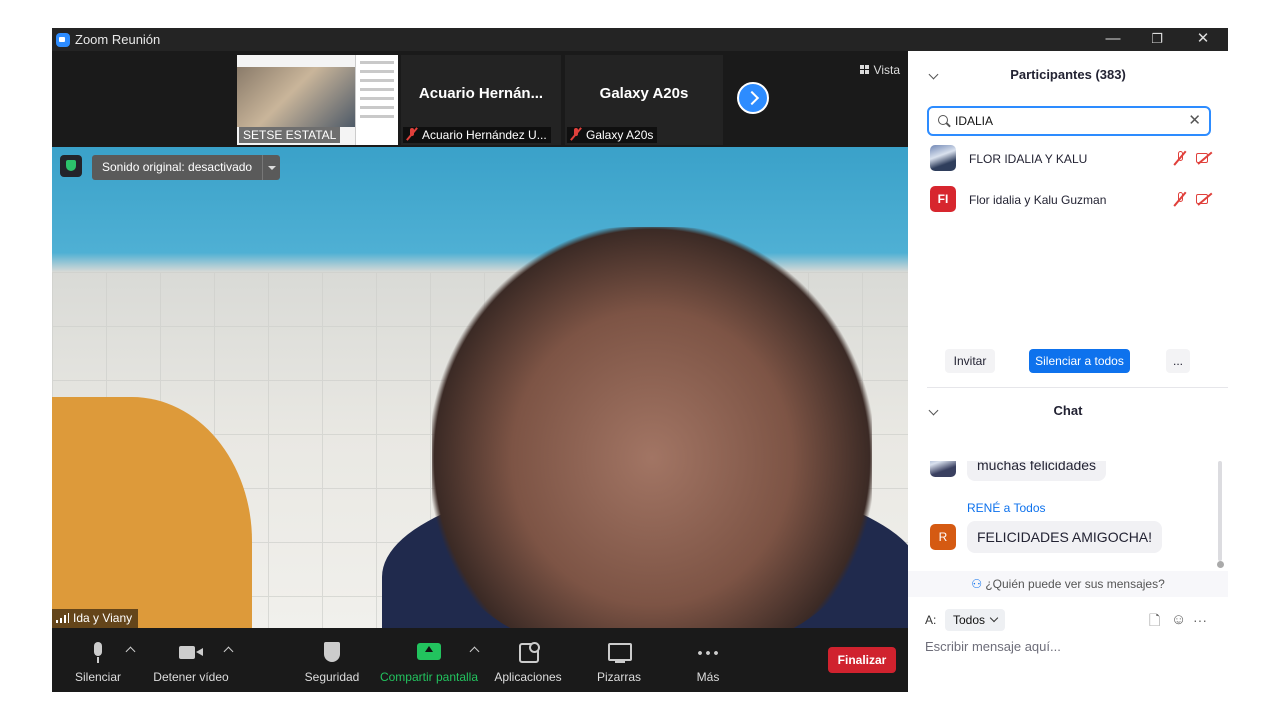 This screenshot has height=720, width=1280. Describe the element at coordinates (1194, 121) in the screenshot. I see `clear-search-icon: ✕` at that location.